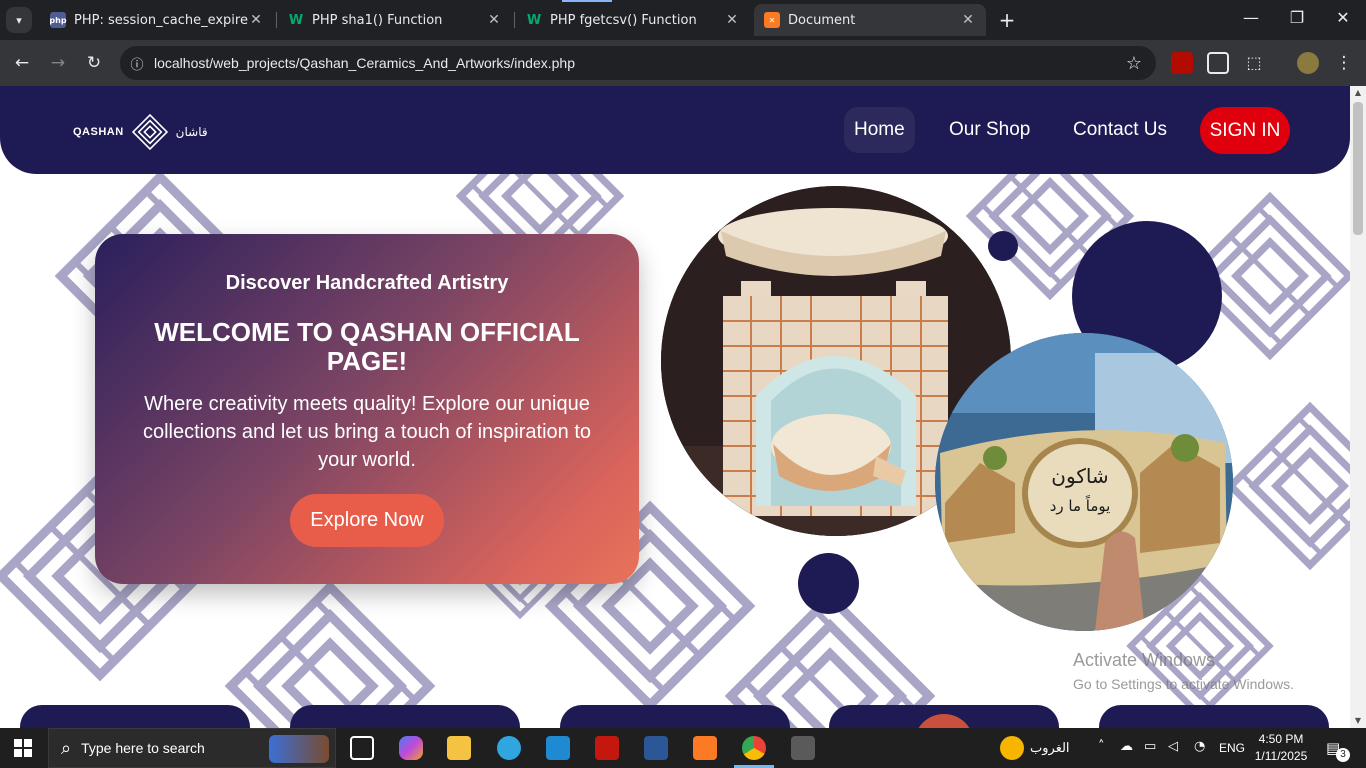 Image resolution: width=1366 pixels, height=768 pixels. I want to click on notification-count-badge: 3, so click(1343, 755).